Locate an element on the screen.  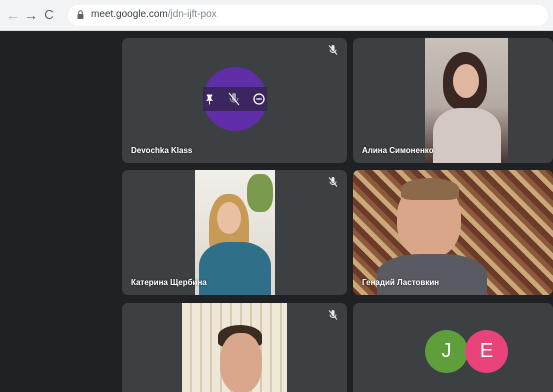
browser-toolbar: ← → C meet.google.com/jdn-ijft-pox is located at coordinates (276, 15).